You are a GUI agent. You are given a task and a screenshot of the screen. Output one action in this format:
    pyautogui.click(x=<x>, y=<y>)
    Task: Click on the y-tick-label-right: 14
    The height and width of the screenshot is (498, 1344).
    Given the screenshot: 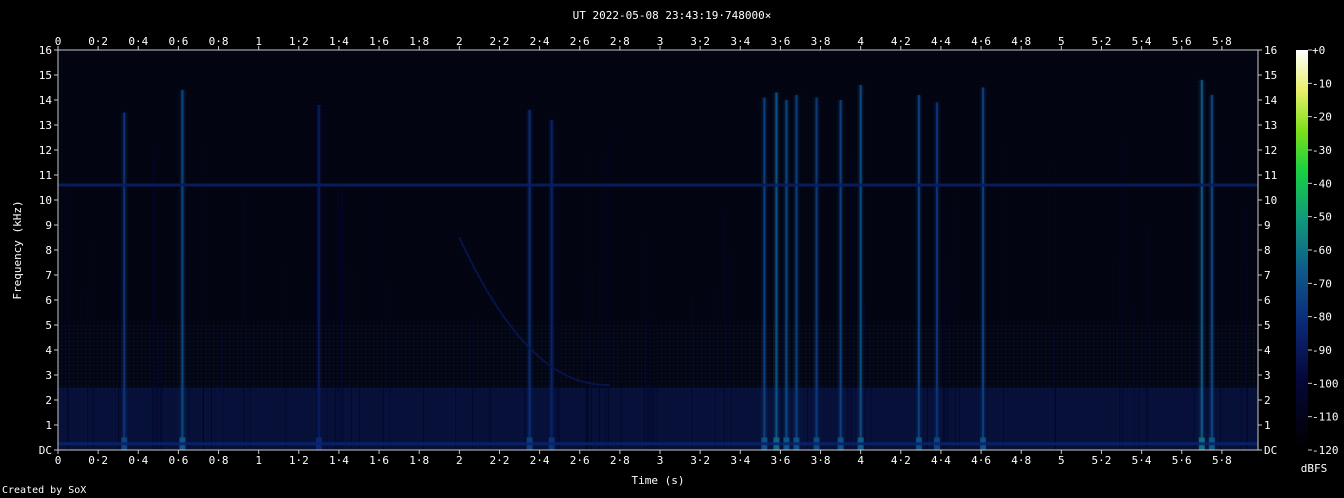 What is the action you would take?
    pyautogui.click(x=1271, y=100)
    